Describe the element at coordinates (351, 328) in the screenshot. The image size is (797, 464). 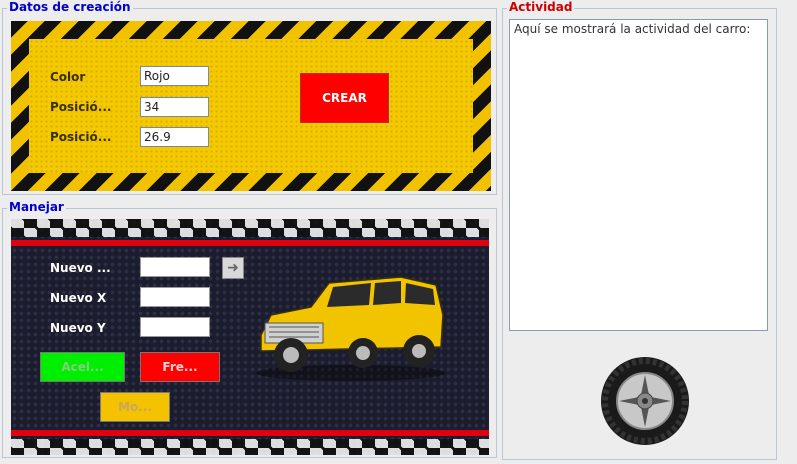
I see `yellow-suv-image` at that location.